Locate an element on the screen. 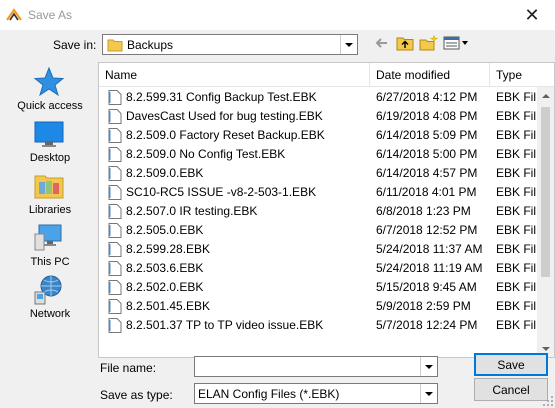 The width and height of the screenshot is (555, 408). column-header-date-modified: Date modified is located at coordinates (413, 75).